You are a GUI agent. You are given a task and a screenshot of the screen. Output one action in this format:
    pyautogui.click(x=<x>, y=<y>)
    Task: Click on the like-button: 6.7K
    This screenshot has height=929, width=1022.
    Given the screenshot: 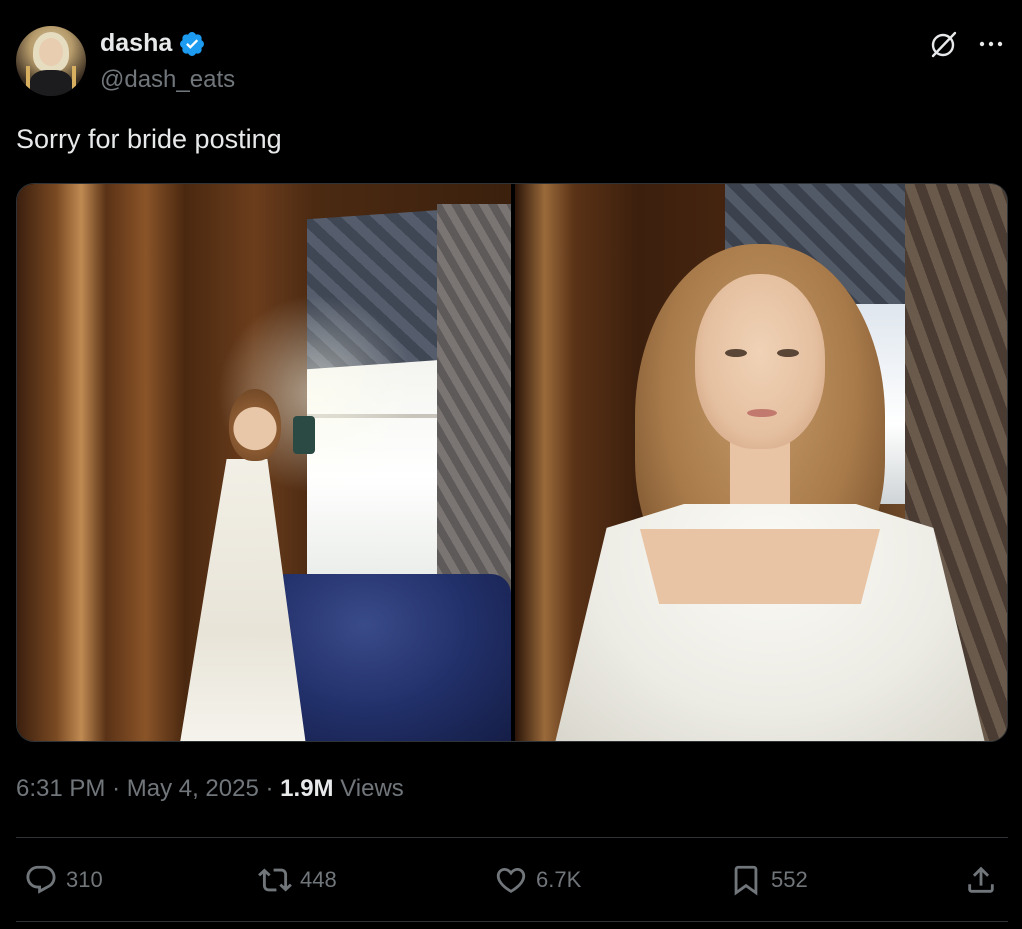 What is the action you would take?
    pyautogui.click(x=537, y=880)
    